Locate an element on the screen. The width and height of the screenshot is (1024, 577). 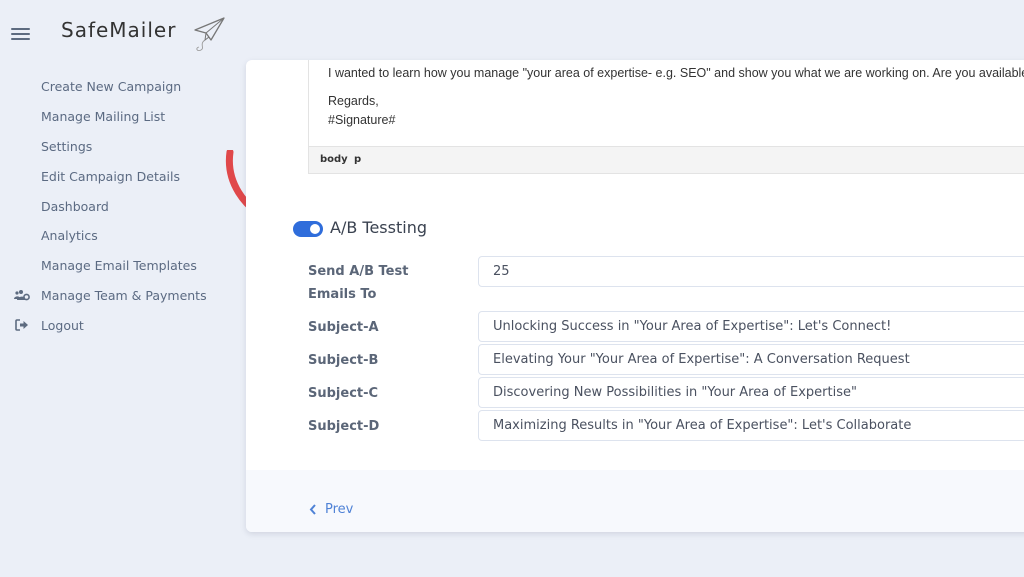
send-to-input is located at coordinates (751, 271).